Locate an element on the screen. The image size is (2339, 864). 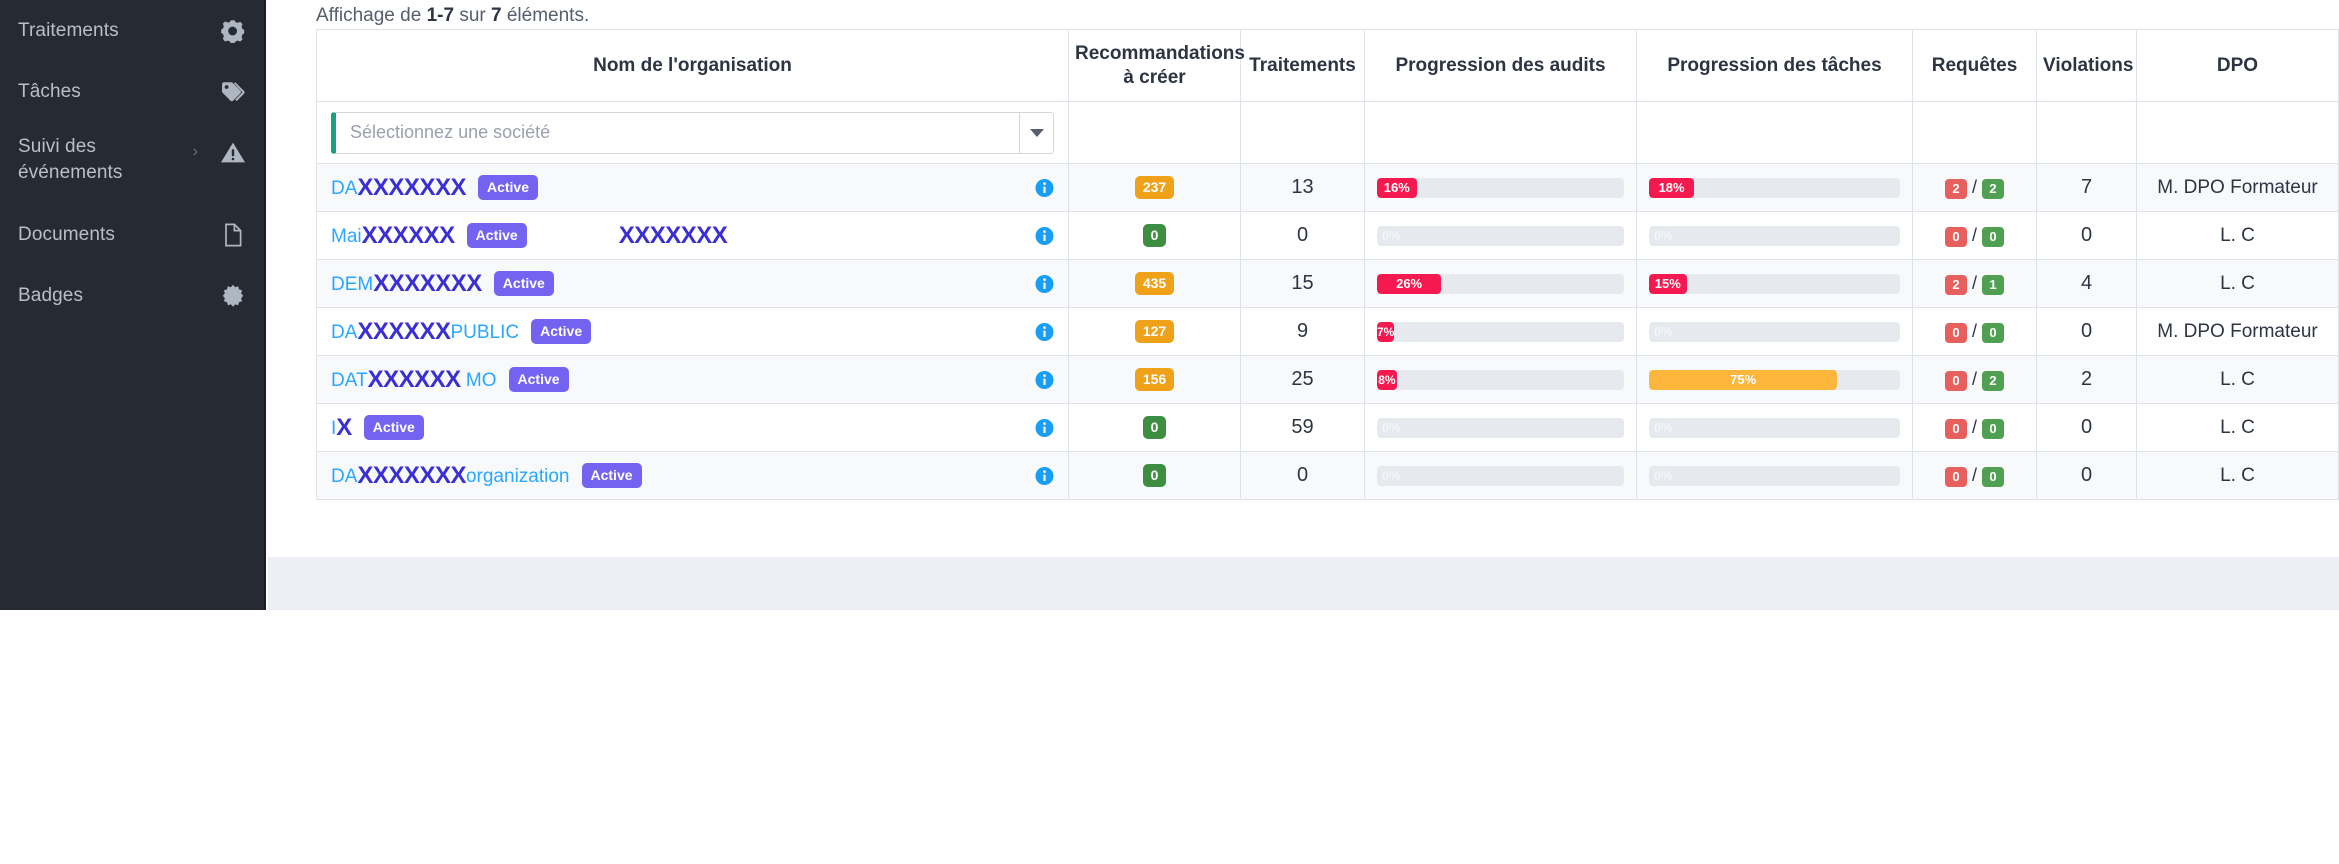
sidebar-item-documents: Documents is located at coordinates (132, 234).